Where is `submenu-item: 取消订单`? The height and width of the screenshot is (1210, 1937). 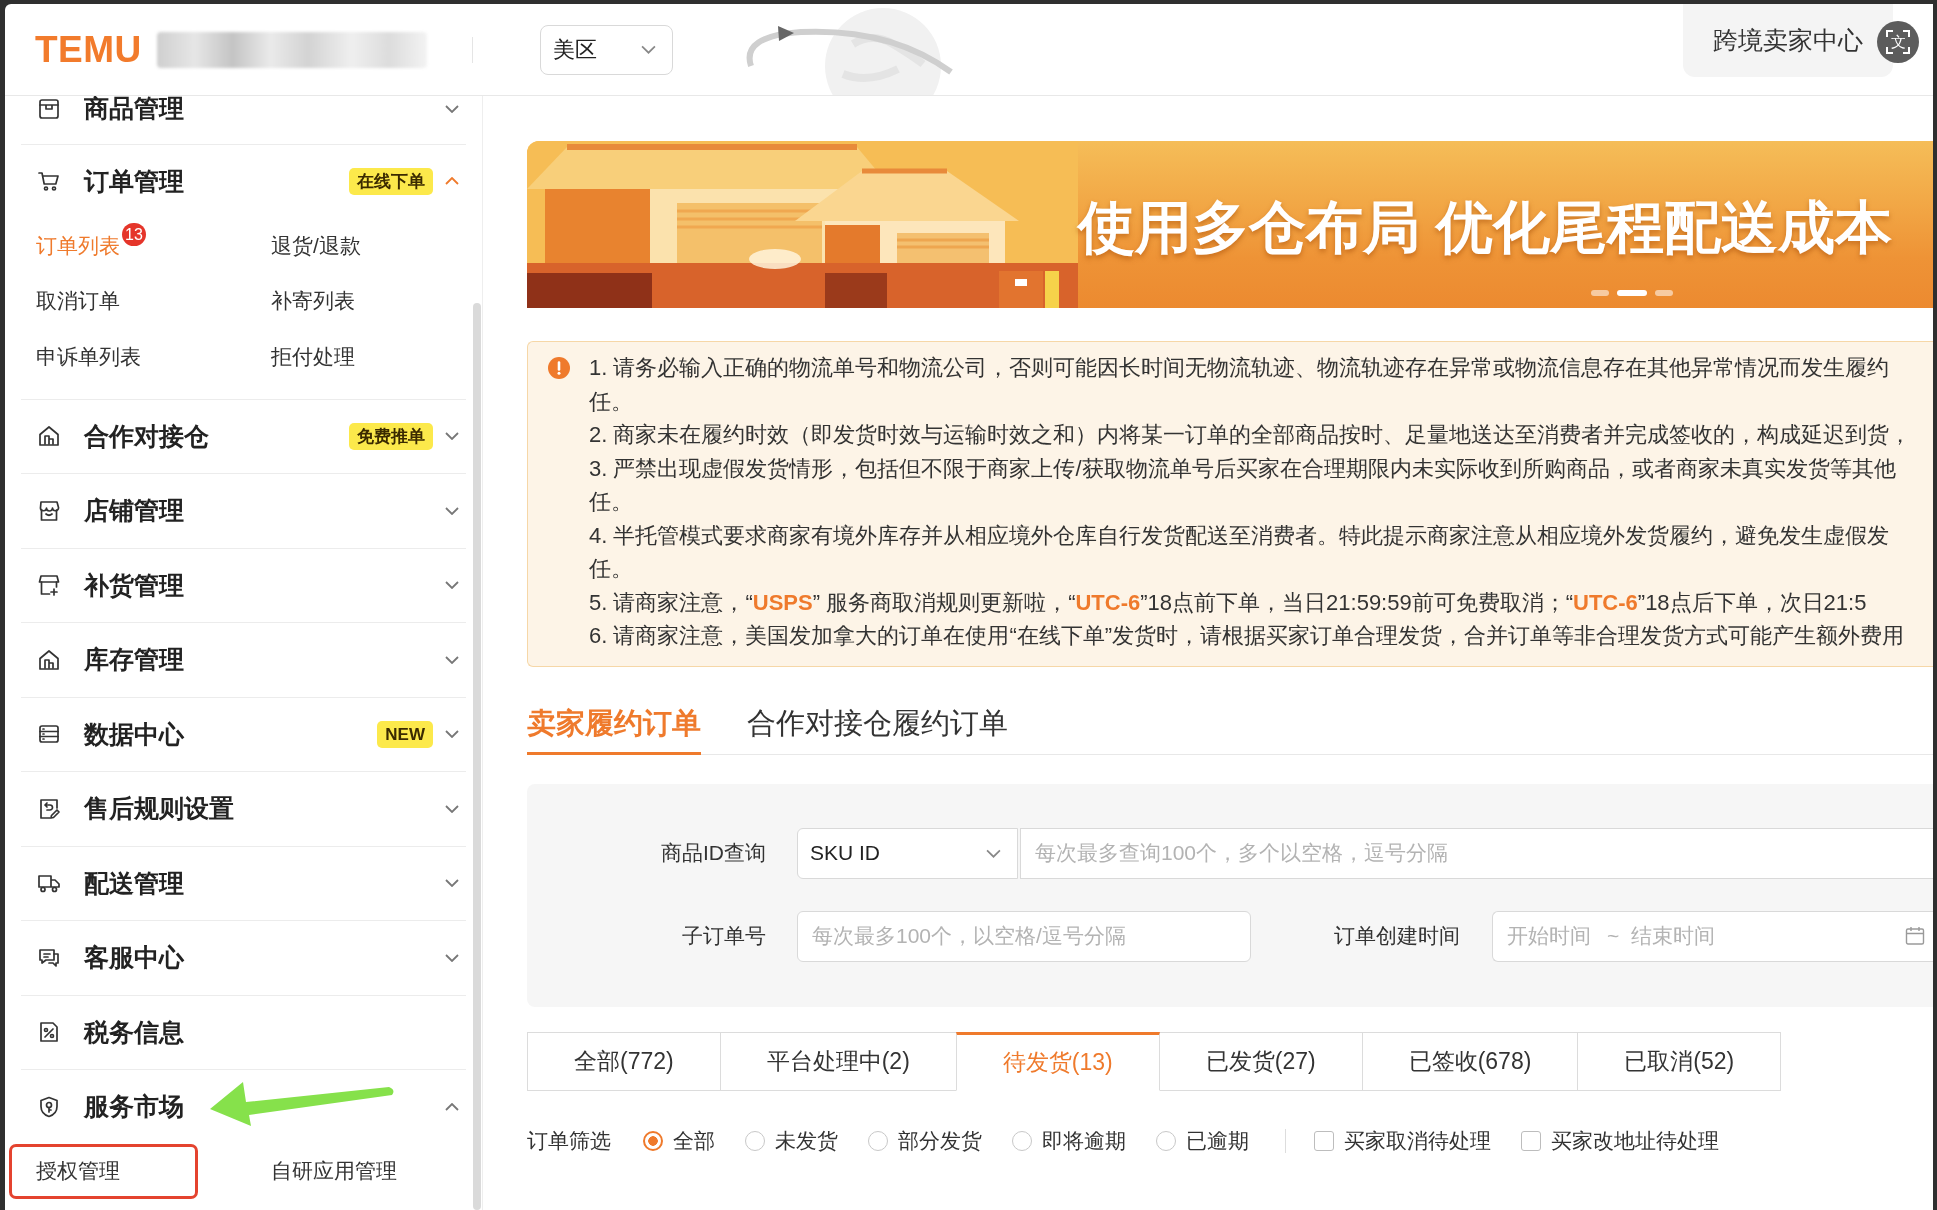 submenu-item: 取消订单 is located at coordinates (103, 301).